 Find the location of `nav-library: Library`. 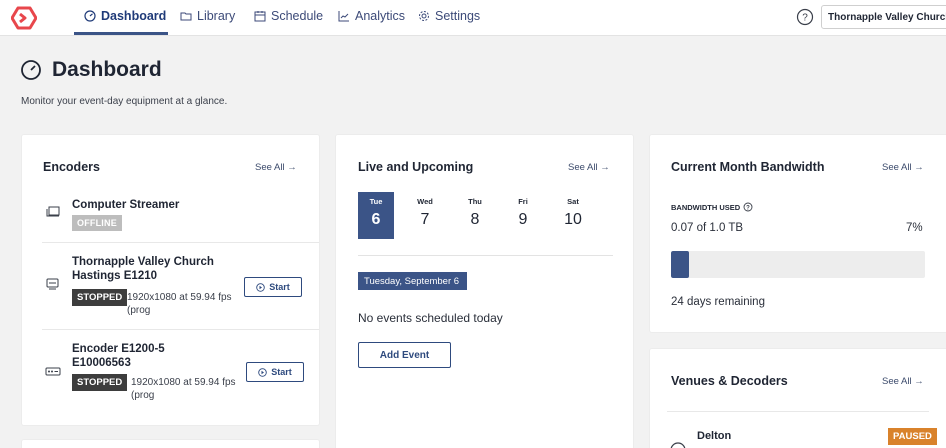

nav-library: Library is located at coordinates (207, 16).